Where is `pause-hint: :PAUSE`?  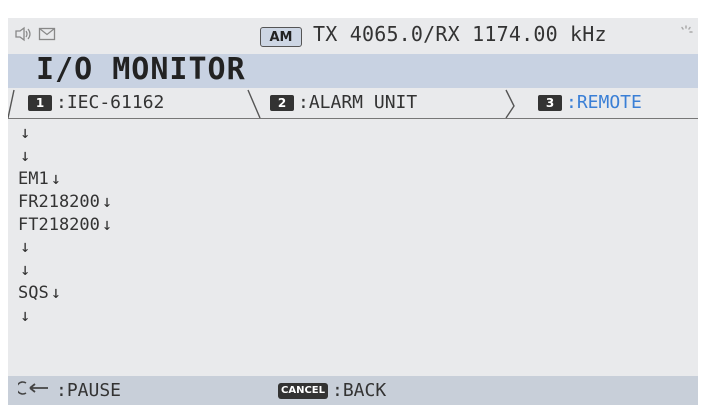
pause-hint: :PAUSE is located at coordinates (68, 390).